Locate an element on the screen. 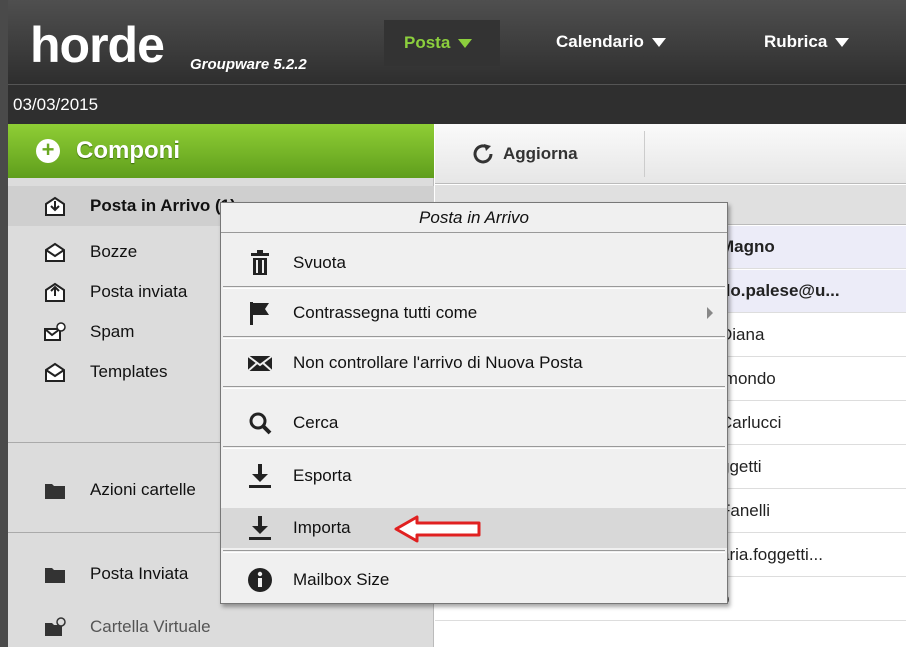 Image resolution: width=906 pixels, height=647 pixels. menu-item-label: Esporta is located at coordinates (322, 475).